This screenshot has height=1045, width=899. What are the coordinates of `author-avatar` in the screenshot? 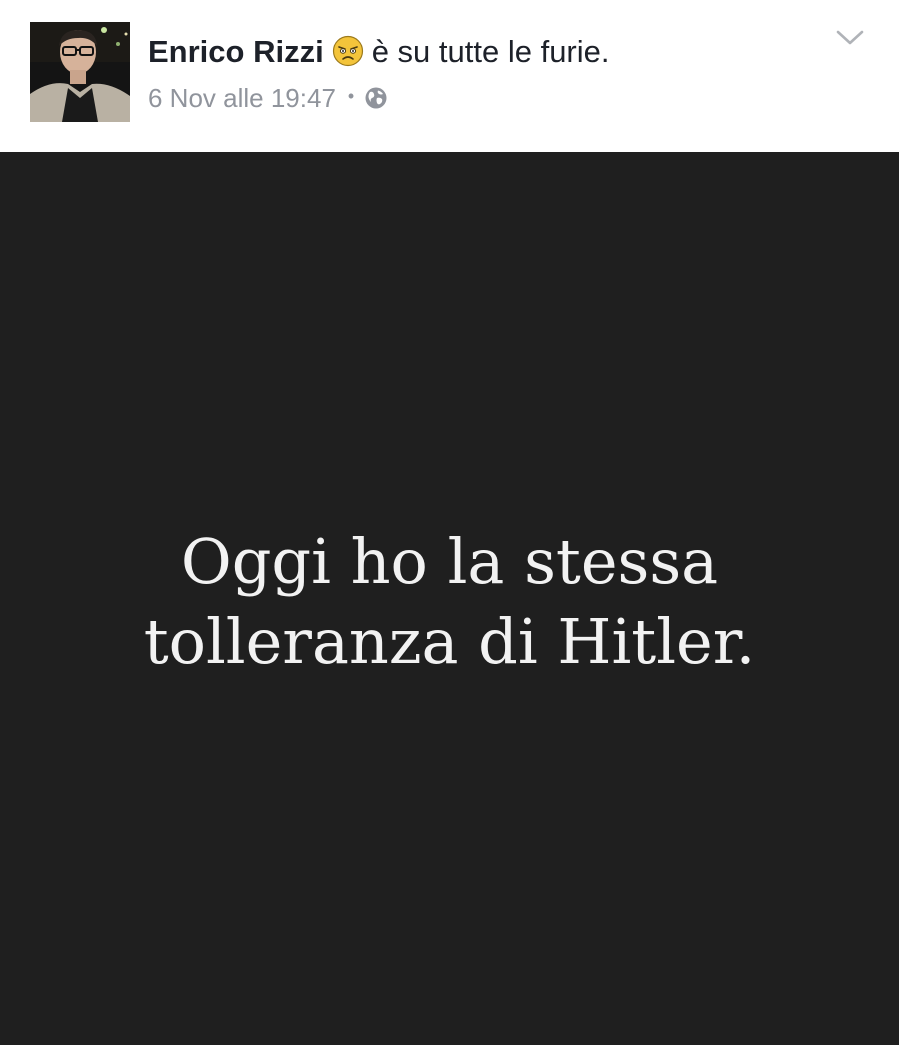 It's located at (80, 72).